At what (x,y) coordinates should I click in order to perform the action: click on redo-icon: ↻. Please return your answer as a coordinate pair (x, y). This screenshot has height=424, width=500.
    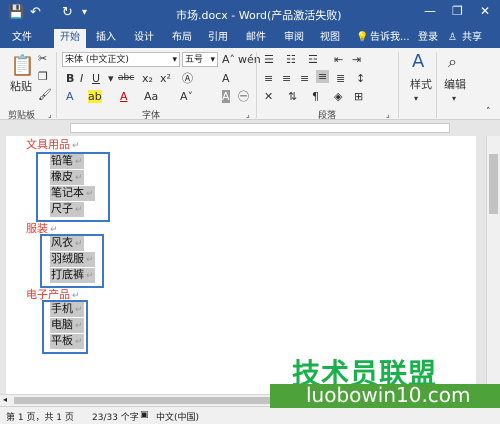
    Looking at the image, I should click on (67, 13).